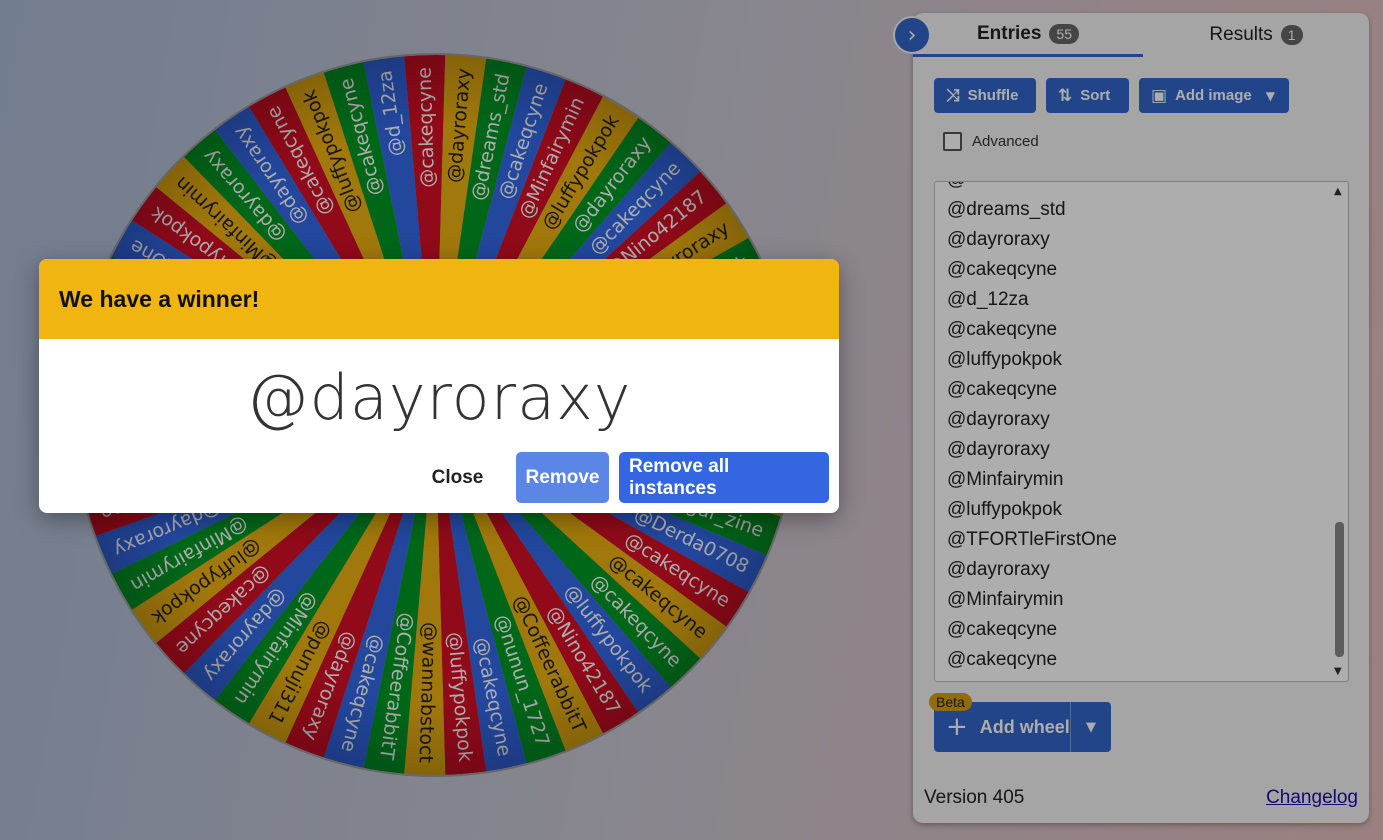 This screenshot has width=1383, height=840. I want to click on dialog-actions: Close Remove Remove all instances, so click(619, 477).